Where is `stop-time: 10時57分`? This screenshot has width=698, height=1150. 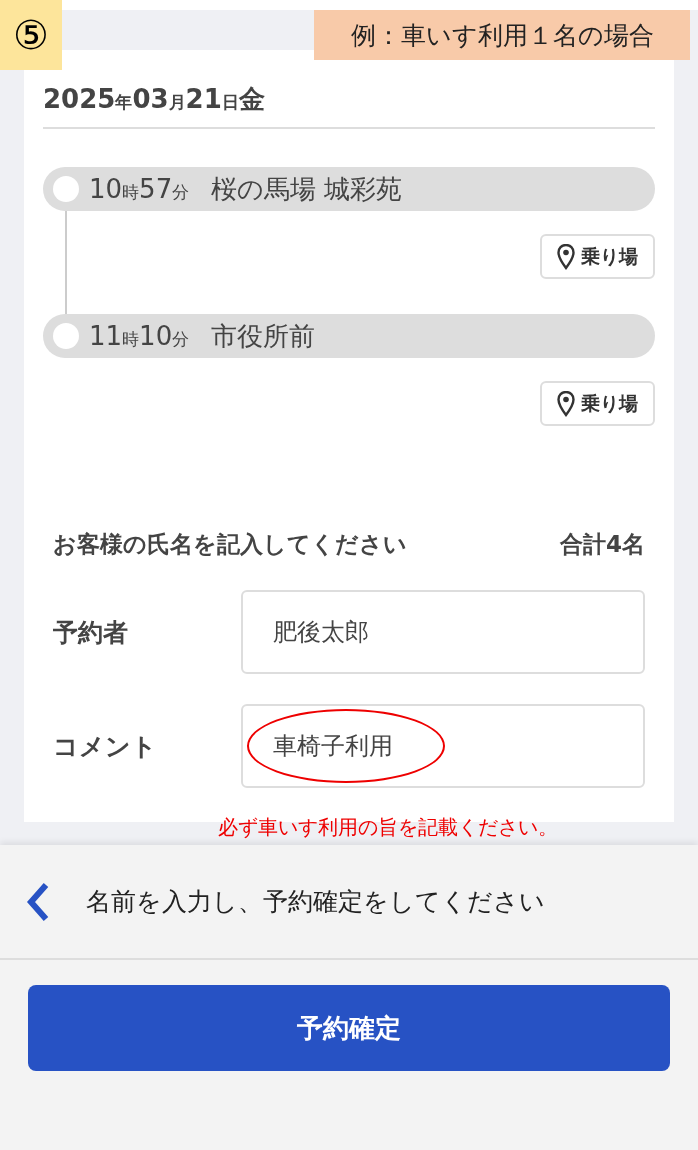 stop-time: 10時57分 is located at coordinates (139, 189).